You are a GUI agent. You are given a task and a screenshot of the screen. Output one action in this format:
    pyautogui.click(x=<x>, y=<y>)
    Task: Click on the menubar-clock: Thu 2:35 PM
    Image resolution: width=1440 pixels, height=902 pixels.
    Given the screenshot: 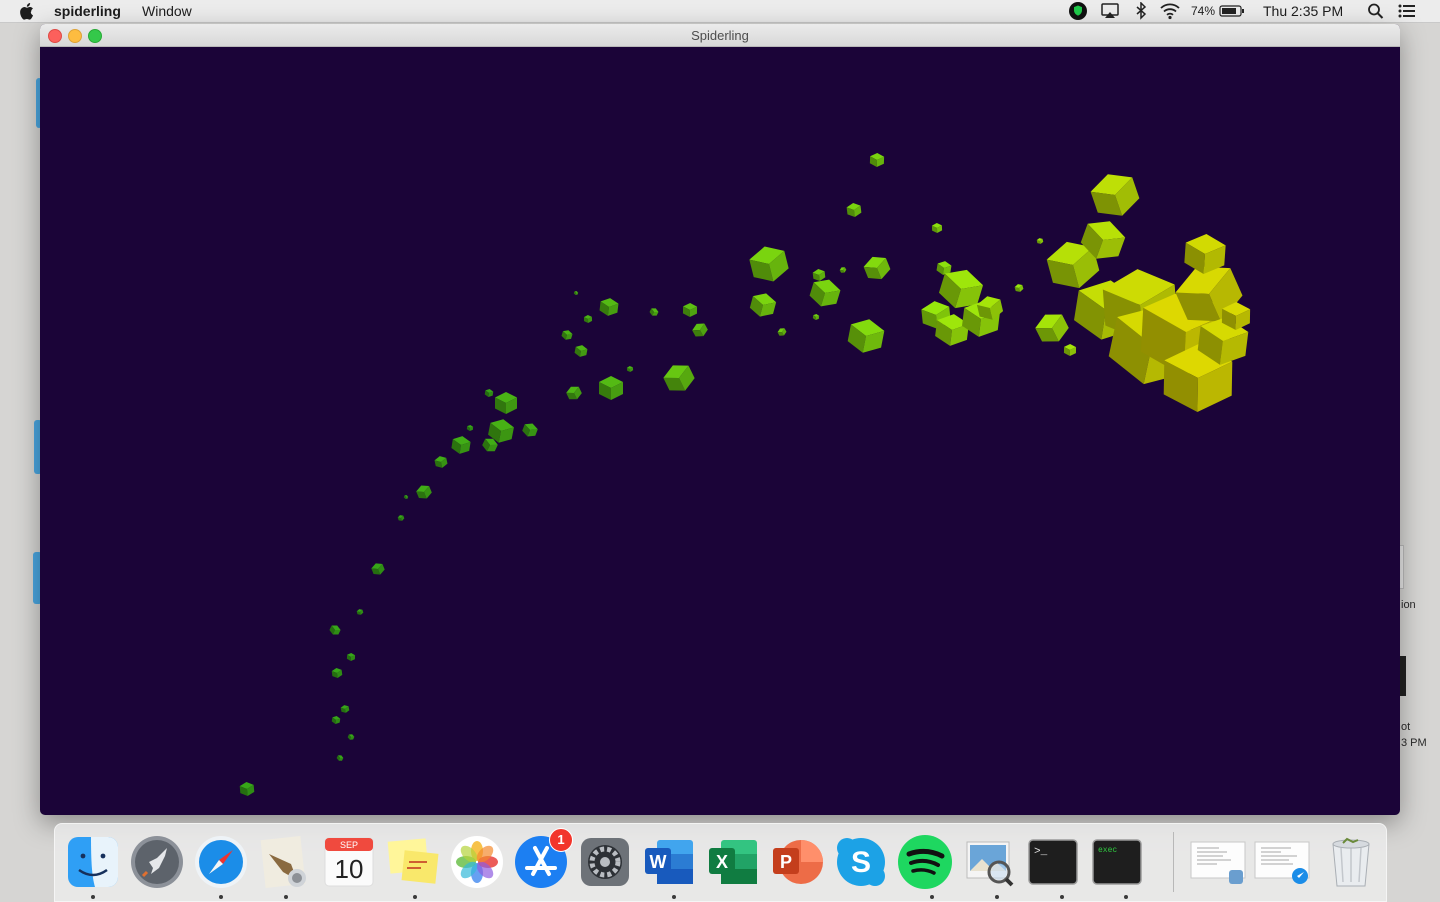 What is the action you would take?
    pyautogui.click(x=1303, y=11)
    